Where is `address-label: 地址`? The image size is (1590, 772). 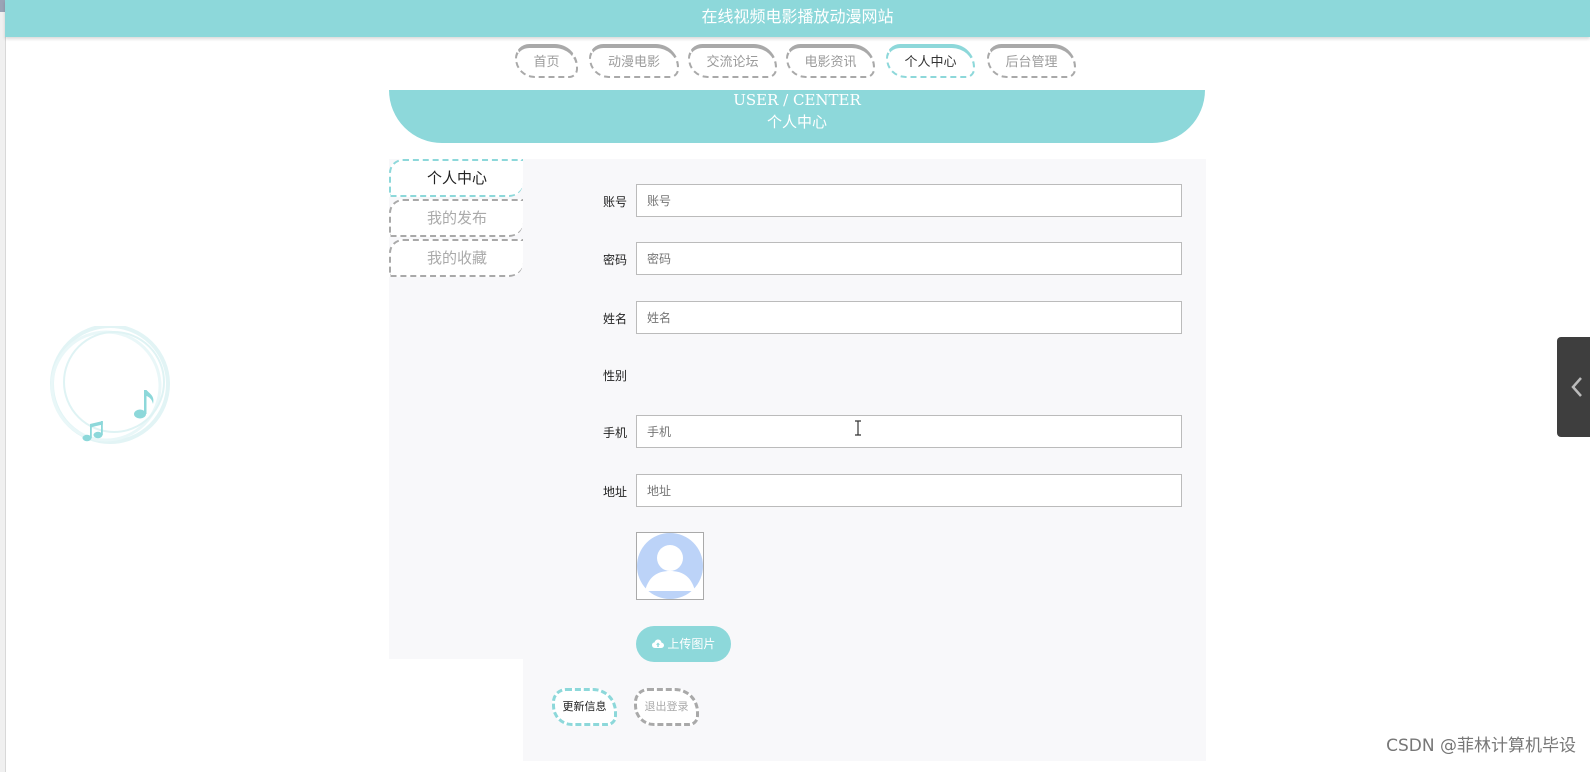
address-label: 地址 is located at coordinates (614, 492).